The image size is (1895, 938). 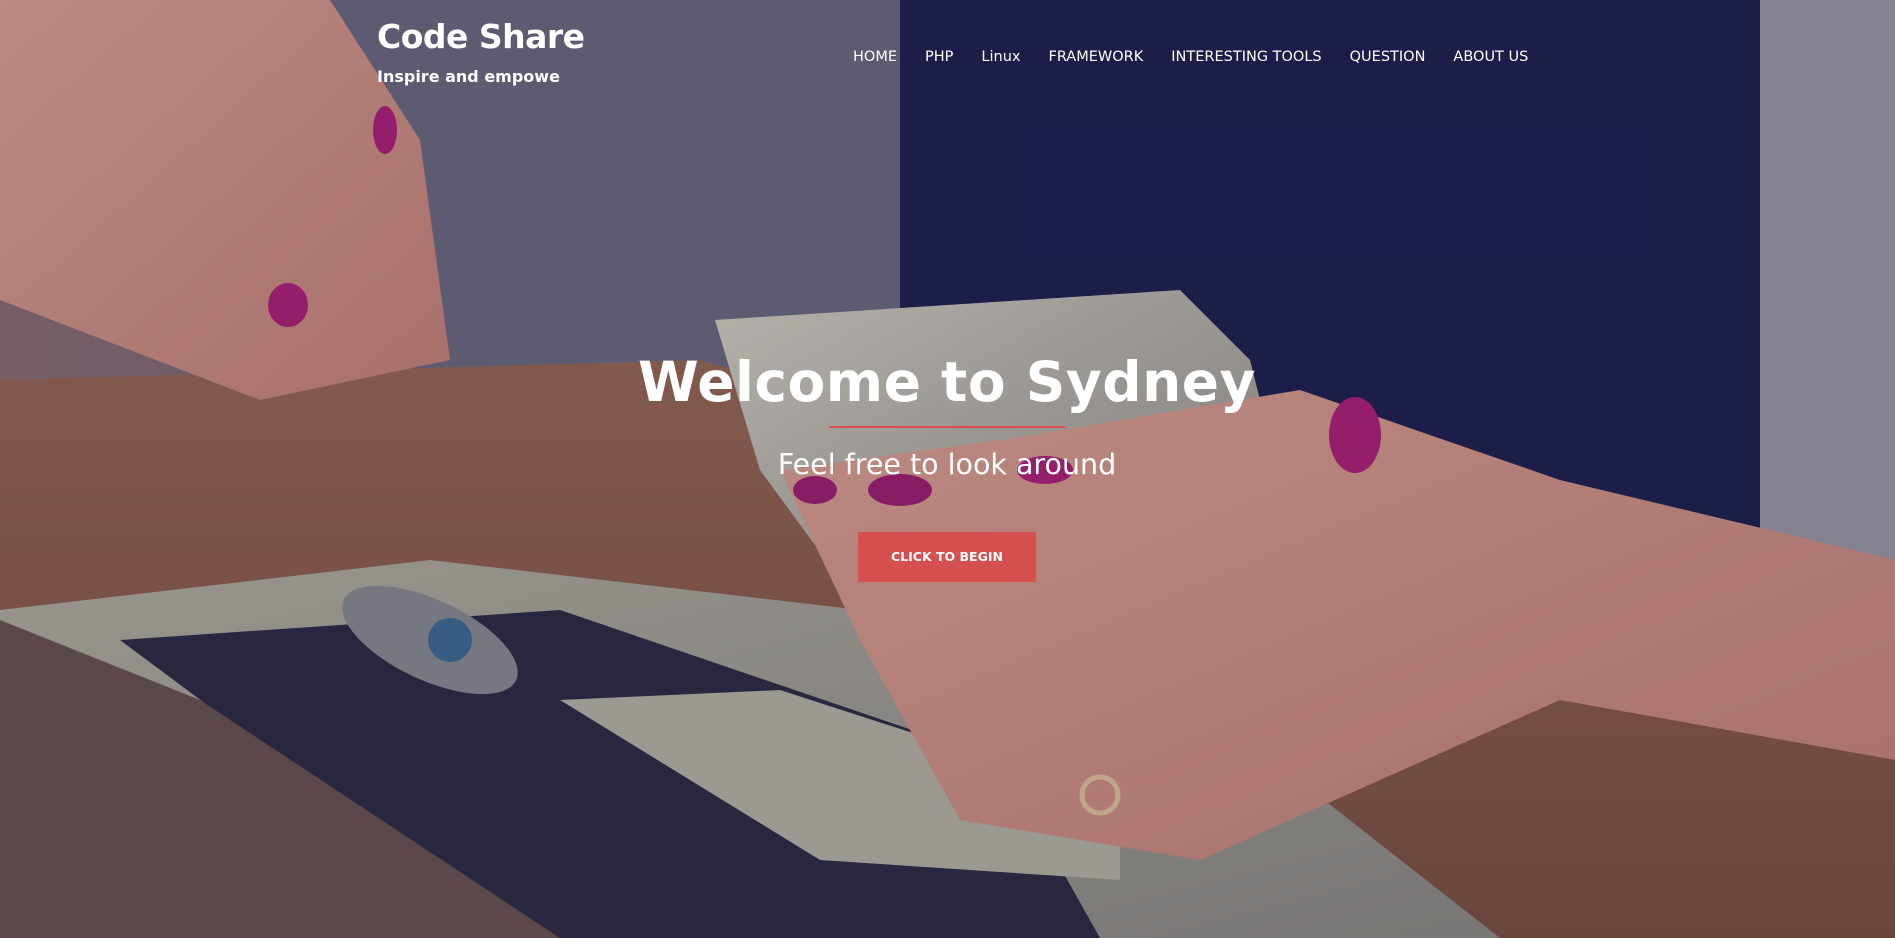 What do you see at coordinates (947, 464) in the screenshot?
I see `hero-subtitle: Feel free to look around` at bounding box center [947, 464].